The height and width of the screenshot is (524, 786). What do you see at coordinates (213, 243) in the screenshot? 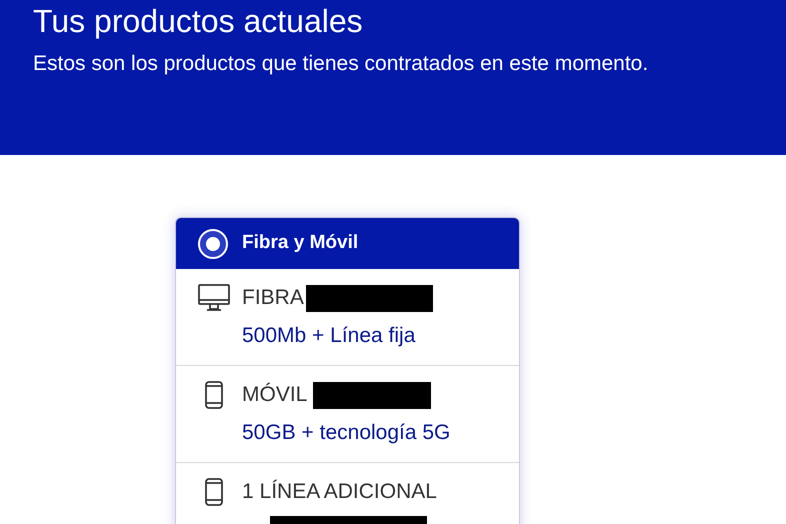
I see `radio-button` at bounding box center [213, 243].